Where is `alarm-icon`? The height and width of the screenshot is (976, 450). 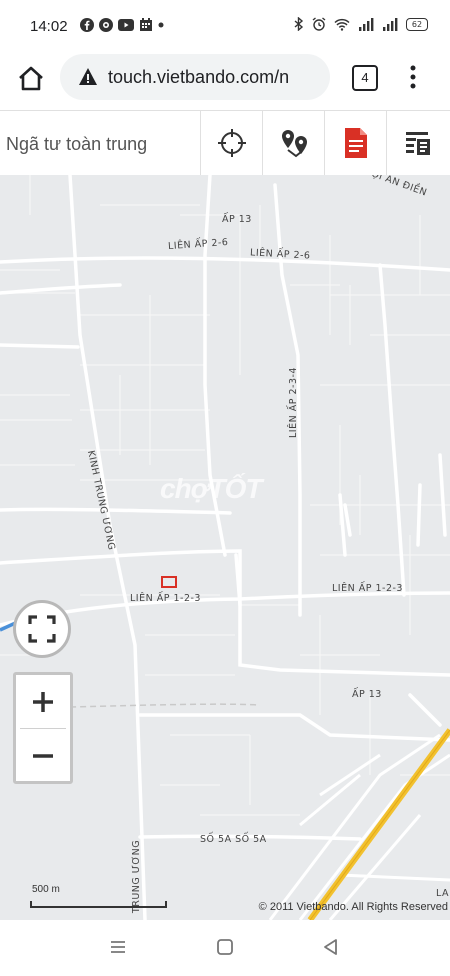
alarm-icon is located at coordinates (319, 24).